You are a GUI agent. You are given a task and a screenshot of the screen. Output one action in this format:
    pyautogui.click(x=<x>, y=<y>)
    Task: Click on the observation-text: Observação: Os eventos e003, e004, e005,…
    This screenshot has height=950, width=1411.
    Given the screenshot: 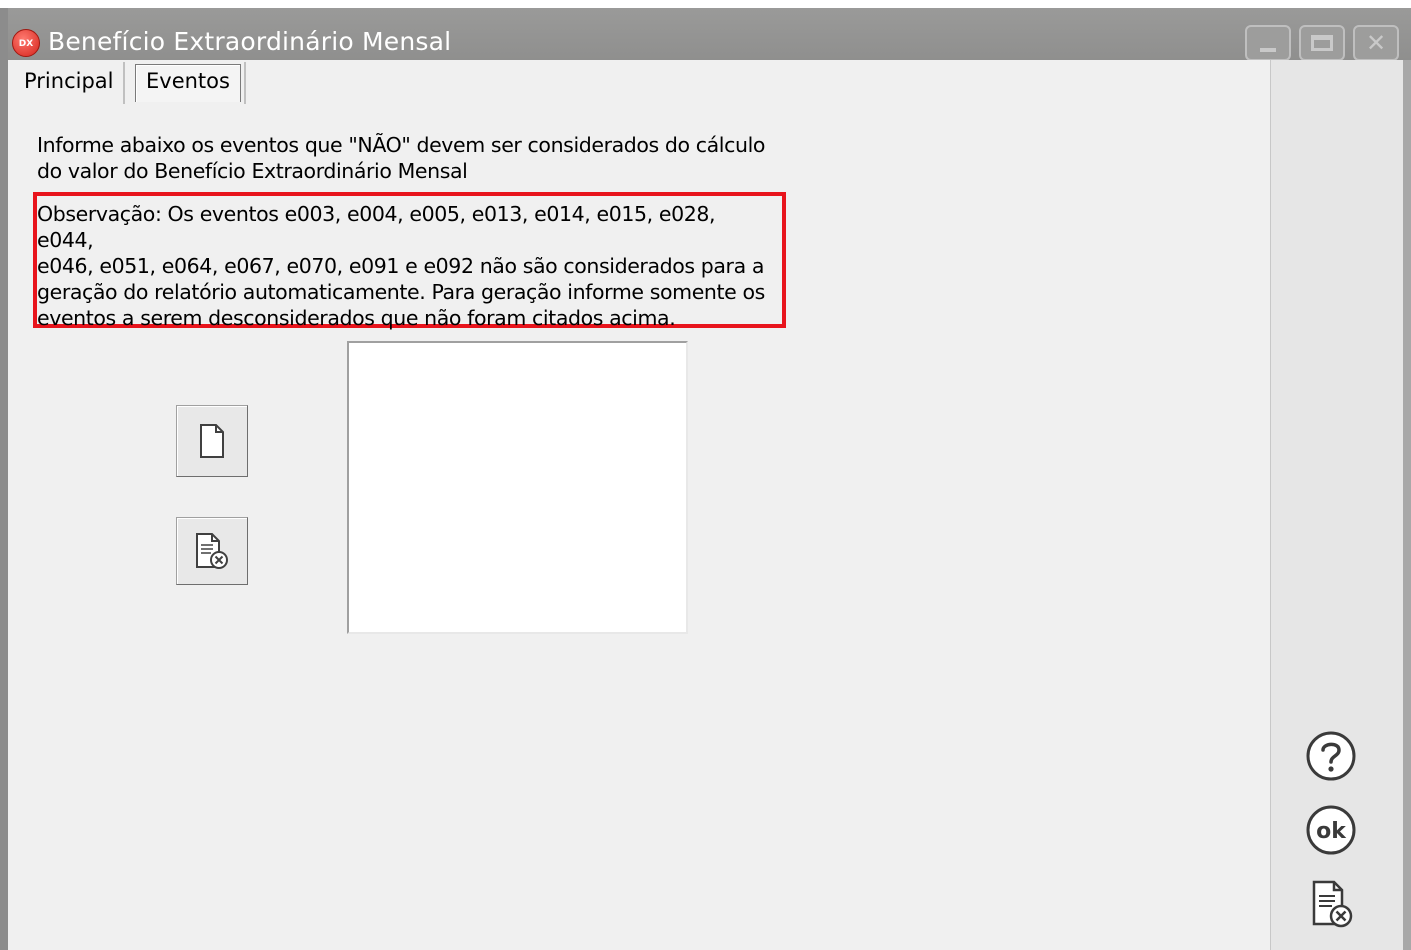 What is the action you would take?
    pyautogui.click(x=407, y=266)
    